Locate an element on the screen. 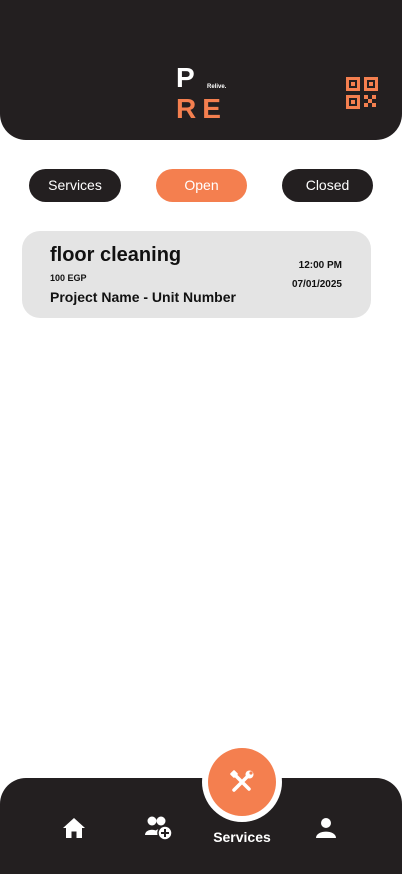 This screenshot has width=402, height=874. request-time: 12:00 PM is located at coordinates (320, 265).